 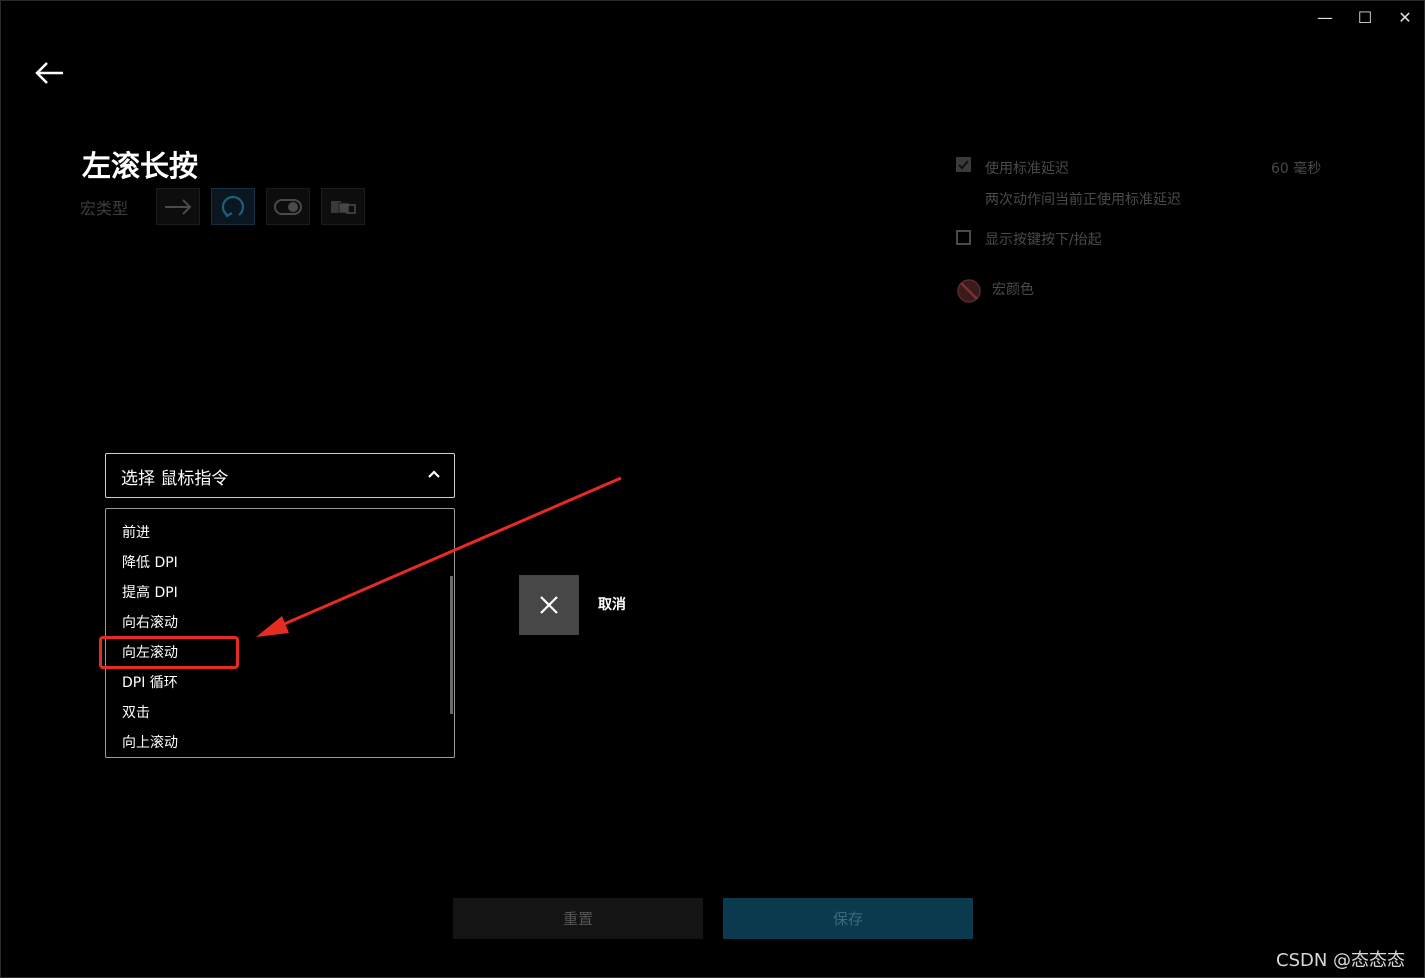 I want to click on back-button, so click(x=50, y=73).